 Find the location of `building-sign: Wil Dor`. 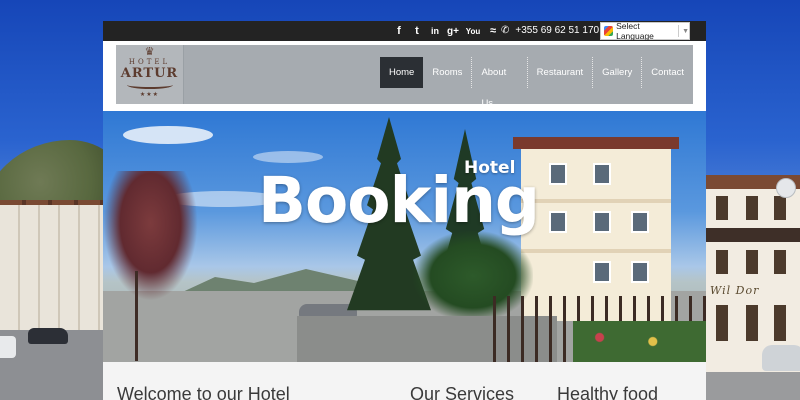

building-sign: Wil Dor is located at coordinates (735, 290).